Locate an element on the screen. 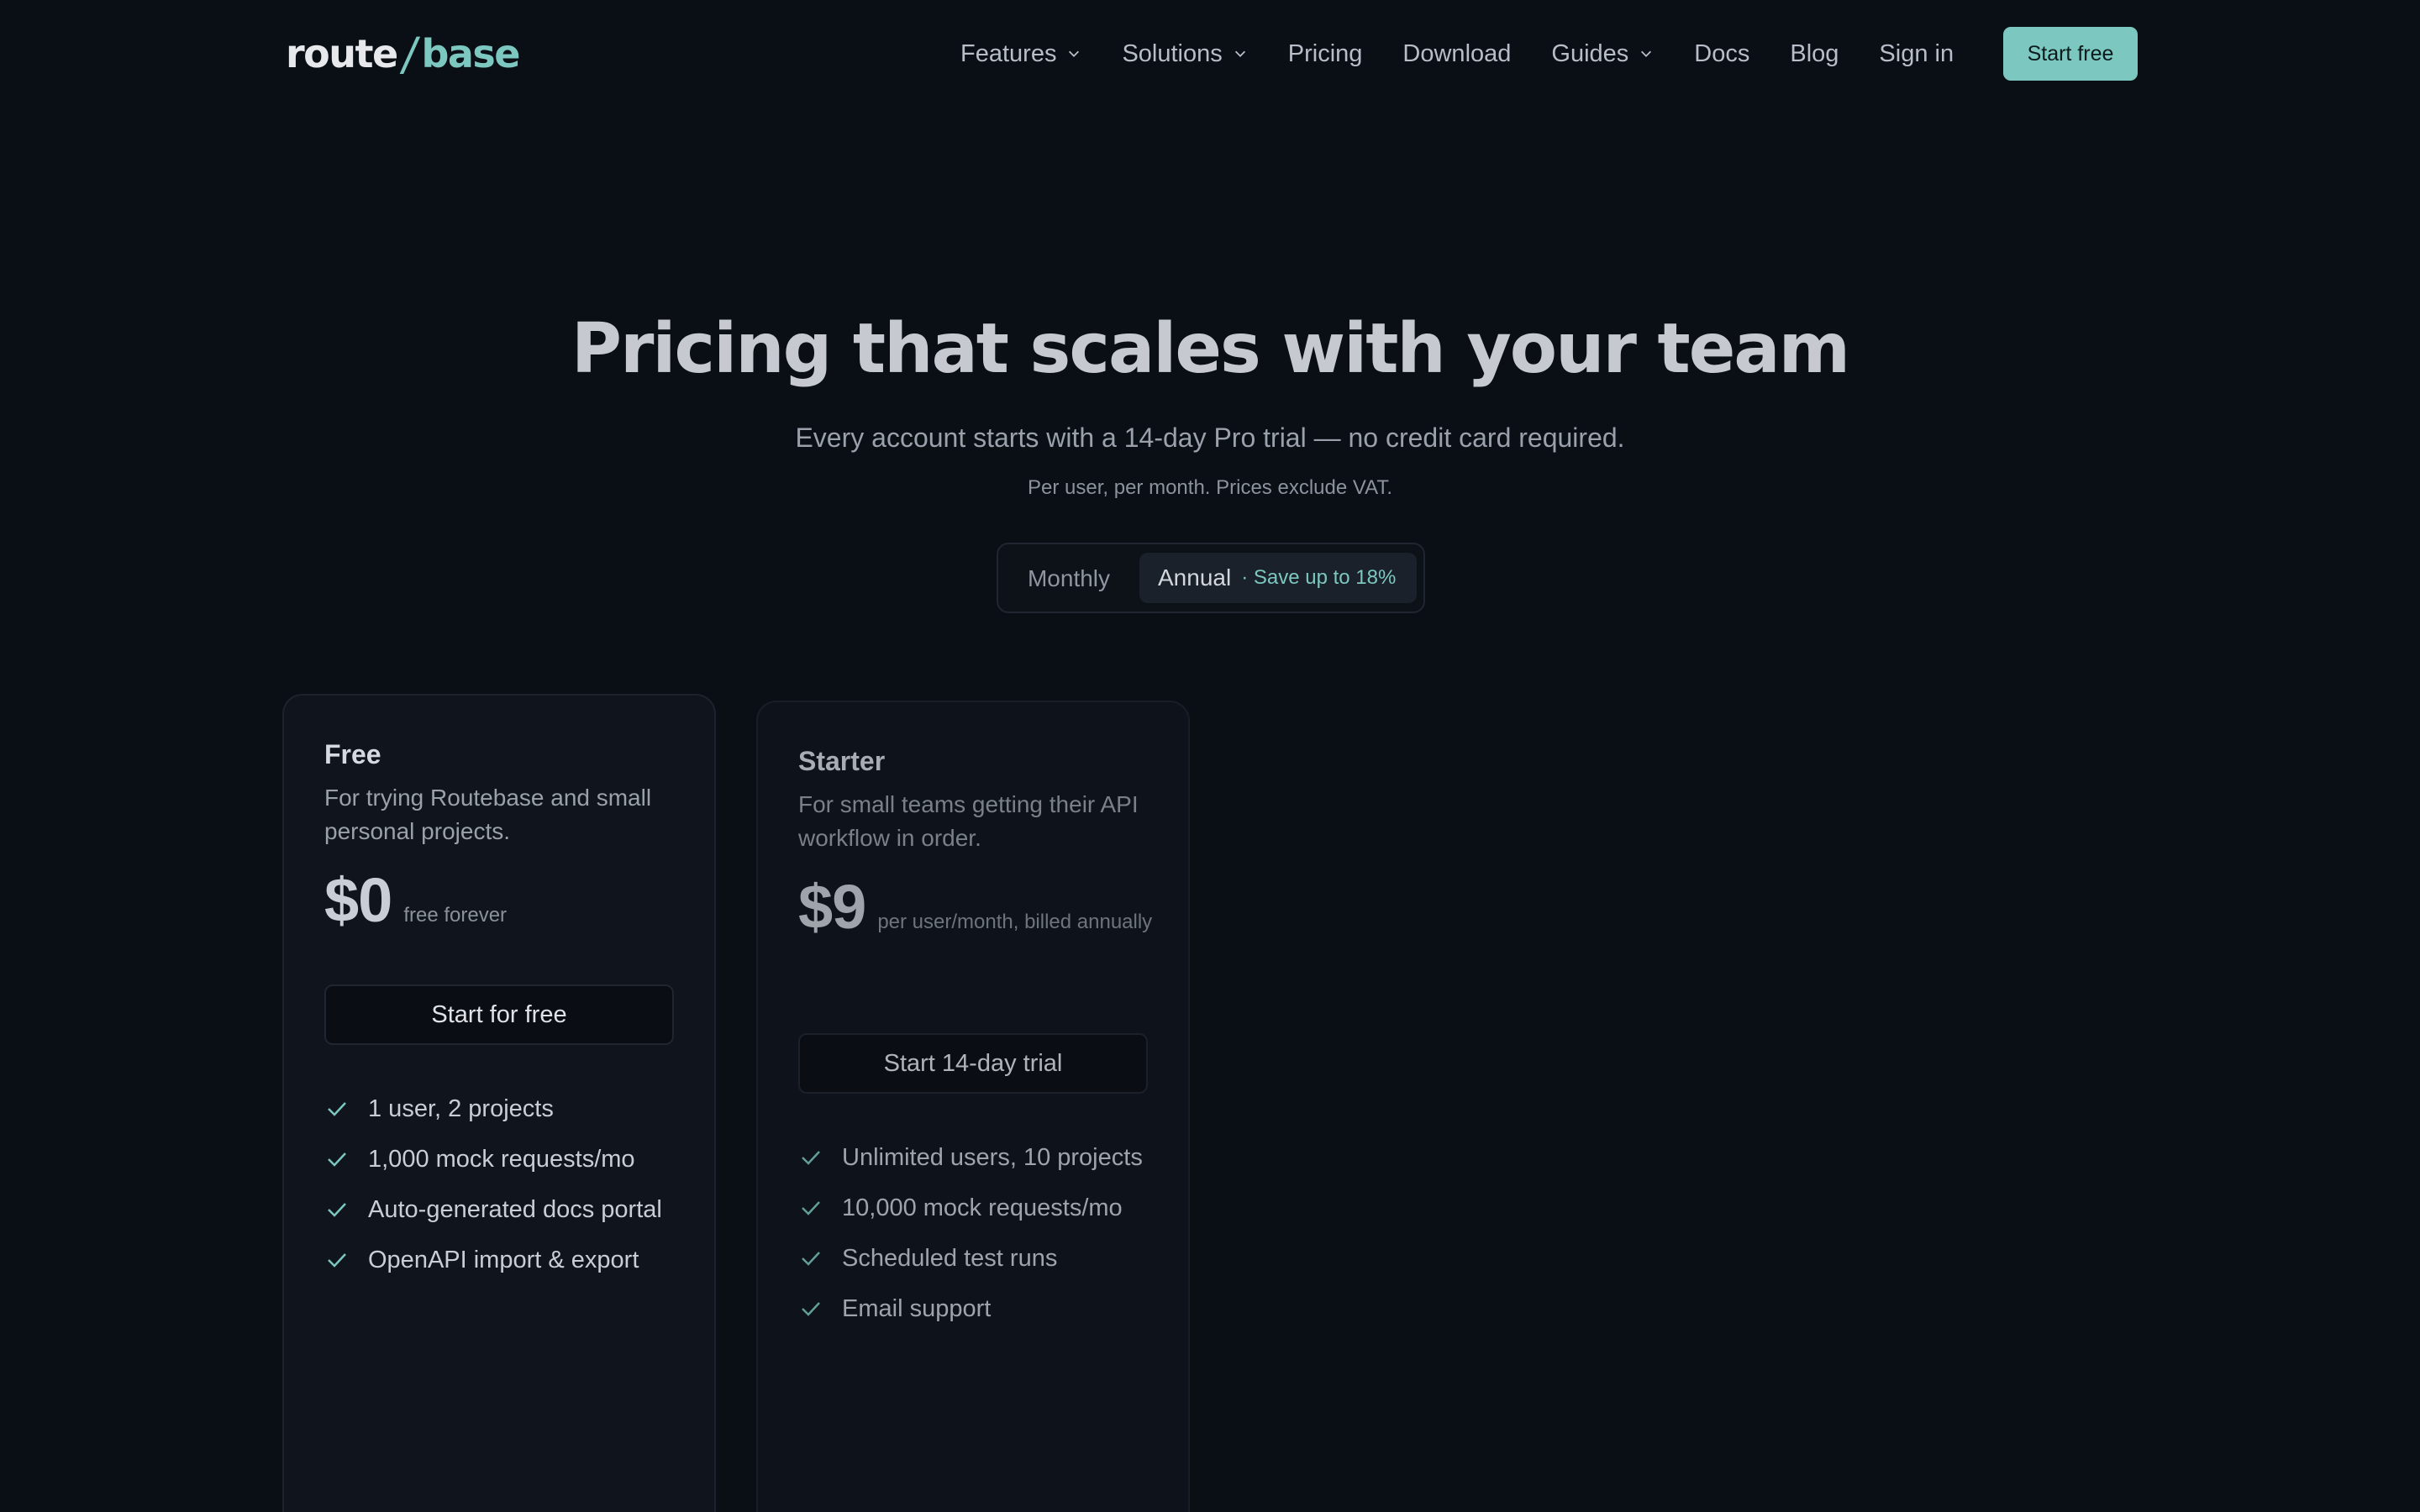 The image size is (2420, 1512). plan-name: Starter is located at coordinates (842, 761).